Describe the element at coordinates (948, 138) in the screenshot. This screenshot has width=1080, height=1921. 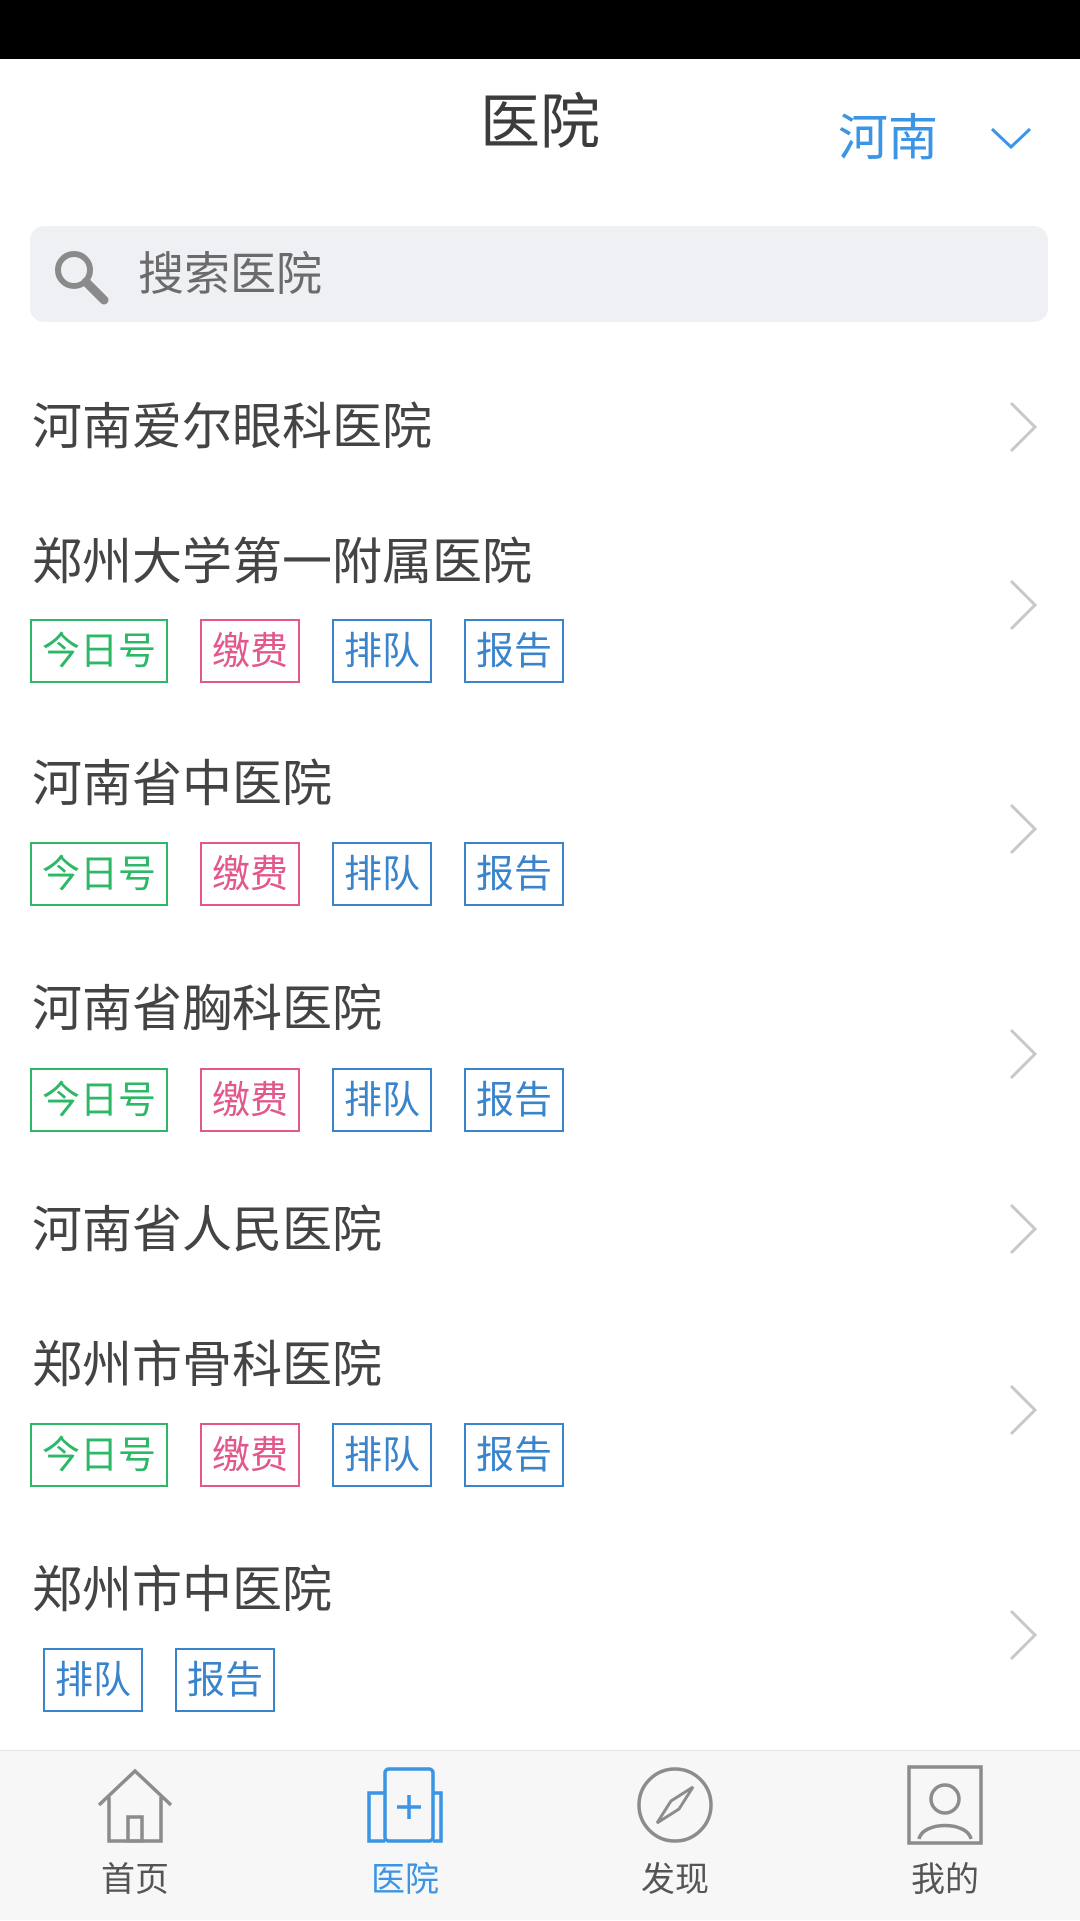
I see `region-selector: 河南` at that location.